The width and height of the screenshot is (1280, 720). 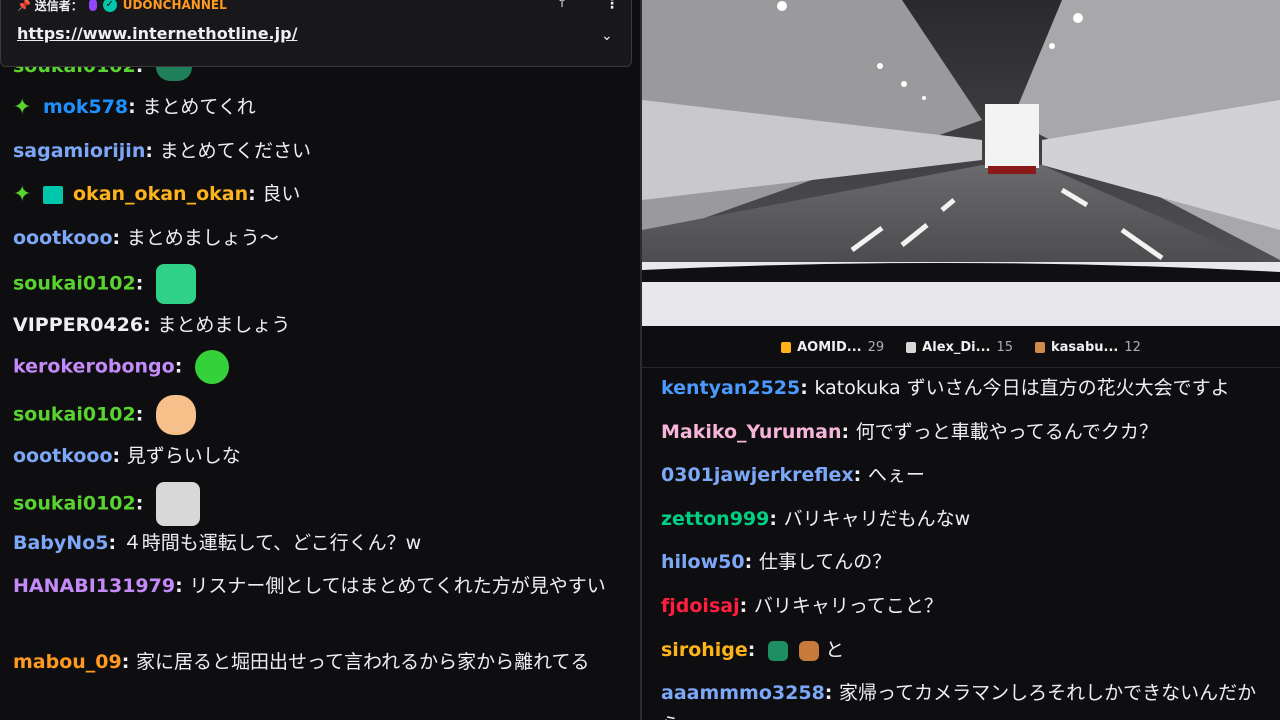 I want to click on pinned-header: 📌 送信者： ✓ UDONCHANNEL, so click(x=122, y=7).